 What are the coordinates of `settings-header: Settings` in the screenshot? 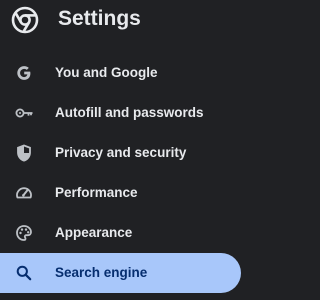 It's located at (122, 20).